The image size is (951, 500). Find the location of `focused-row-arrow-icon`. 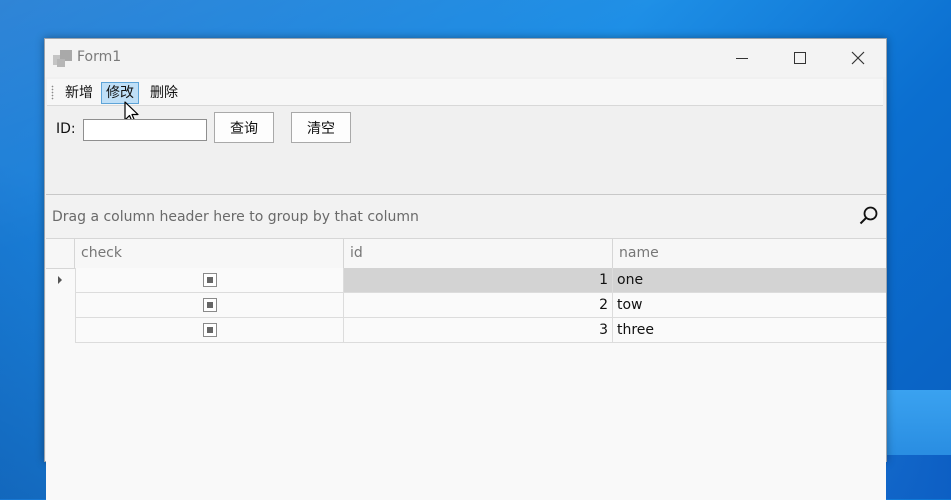

focused-row-arrow-icon is located at coordinates (60, 280).